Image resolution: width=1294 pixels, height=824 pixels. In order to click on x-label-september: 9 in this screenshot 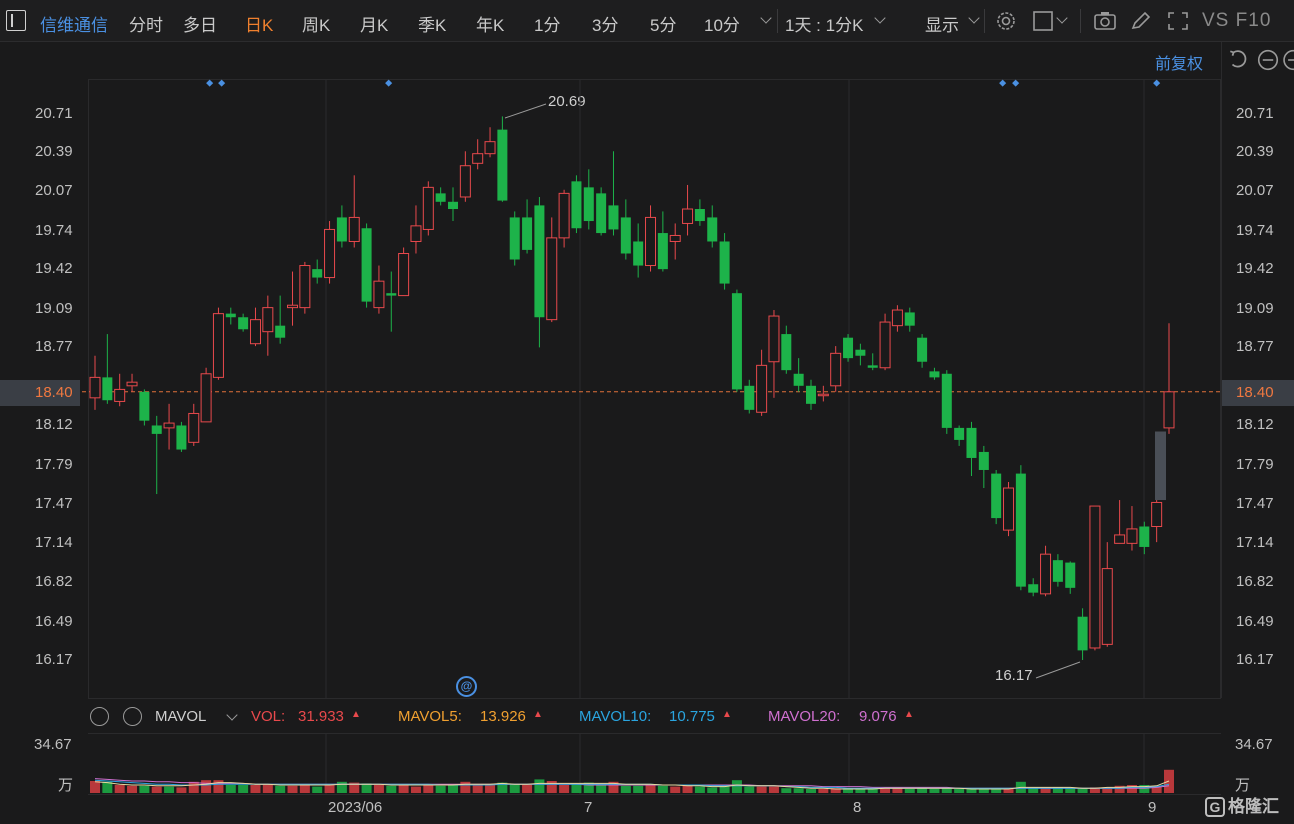, I will do `click(1152, 807)`.